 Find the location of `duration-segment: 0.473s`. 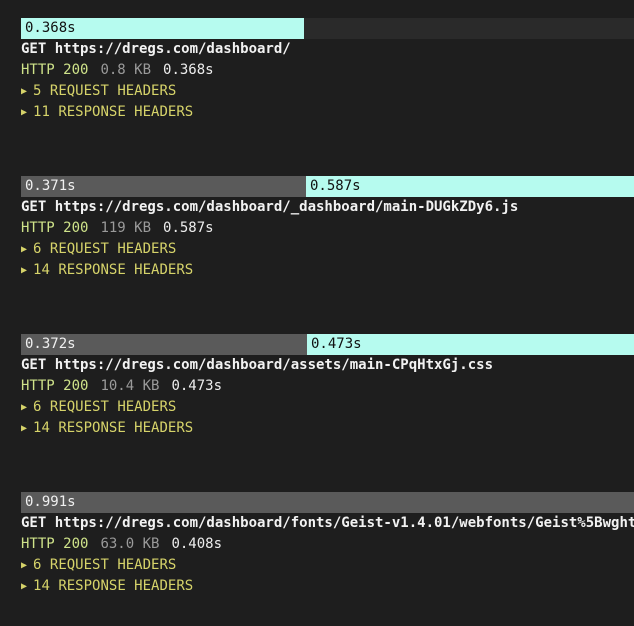

duration-segment: 0.473s is located at coordinates (470, 344).